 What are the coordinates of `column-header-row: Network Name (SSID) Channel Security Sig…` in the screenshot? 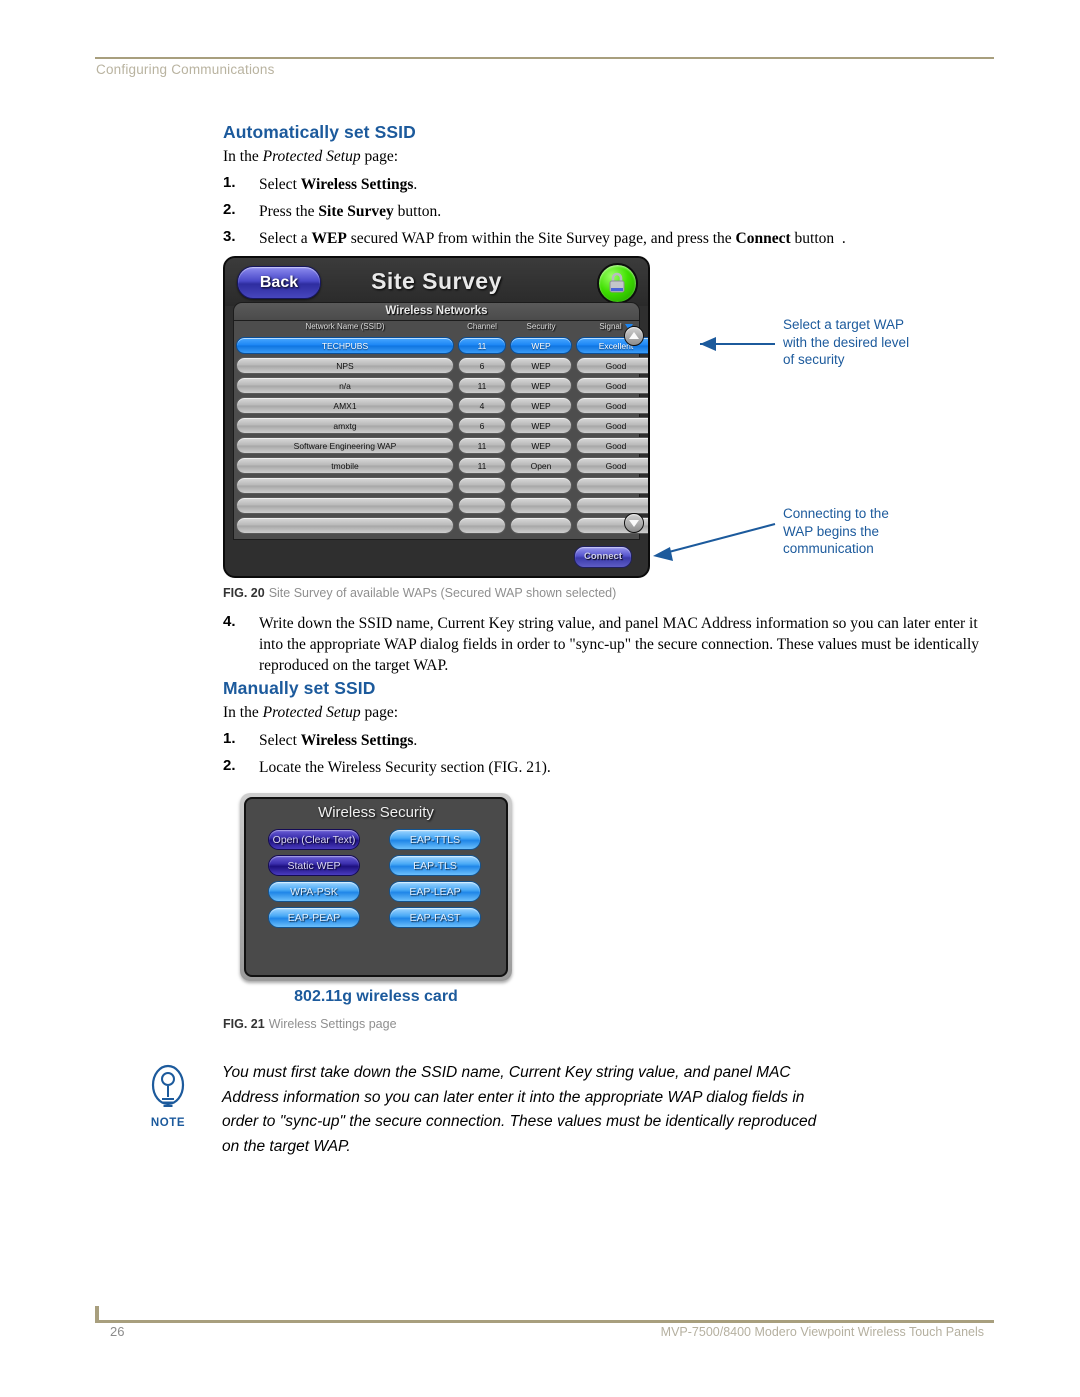 It's located at (436, 328).